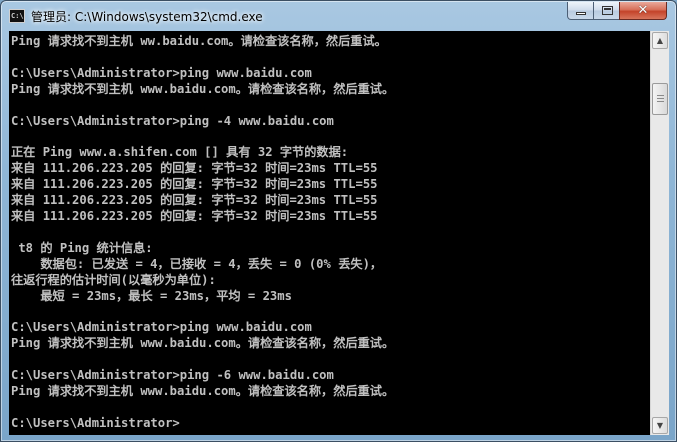  Describe the element at coordinates (82, 247) in the screenshot. I see `console-line: t8 的 Ping 统计信息:` at that location.